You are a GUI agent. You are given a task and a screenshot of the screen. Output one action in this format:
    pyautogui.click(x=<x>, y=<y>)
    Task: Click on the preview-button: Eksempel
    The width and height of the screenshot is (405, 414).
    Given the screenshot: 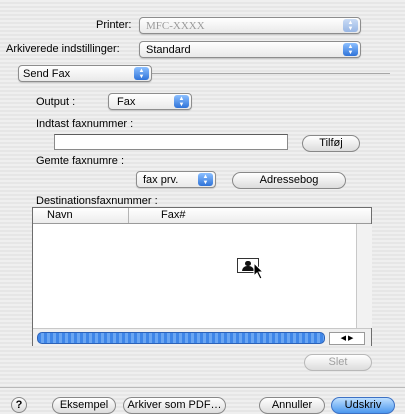 What is the action you would take?
    pyautogui.click(x=84, y=405)
    